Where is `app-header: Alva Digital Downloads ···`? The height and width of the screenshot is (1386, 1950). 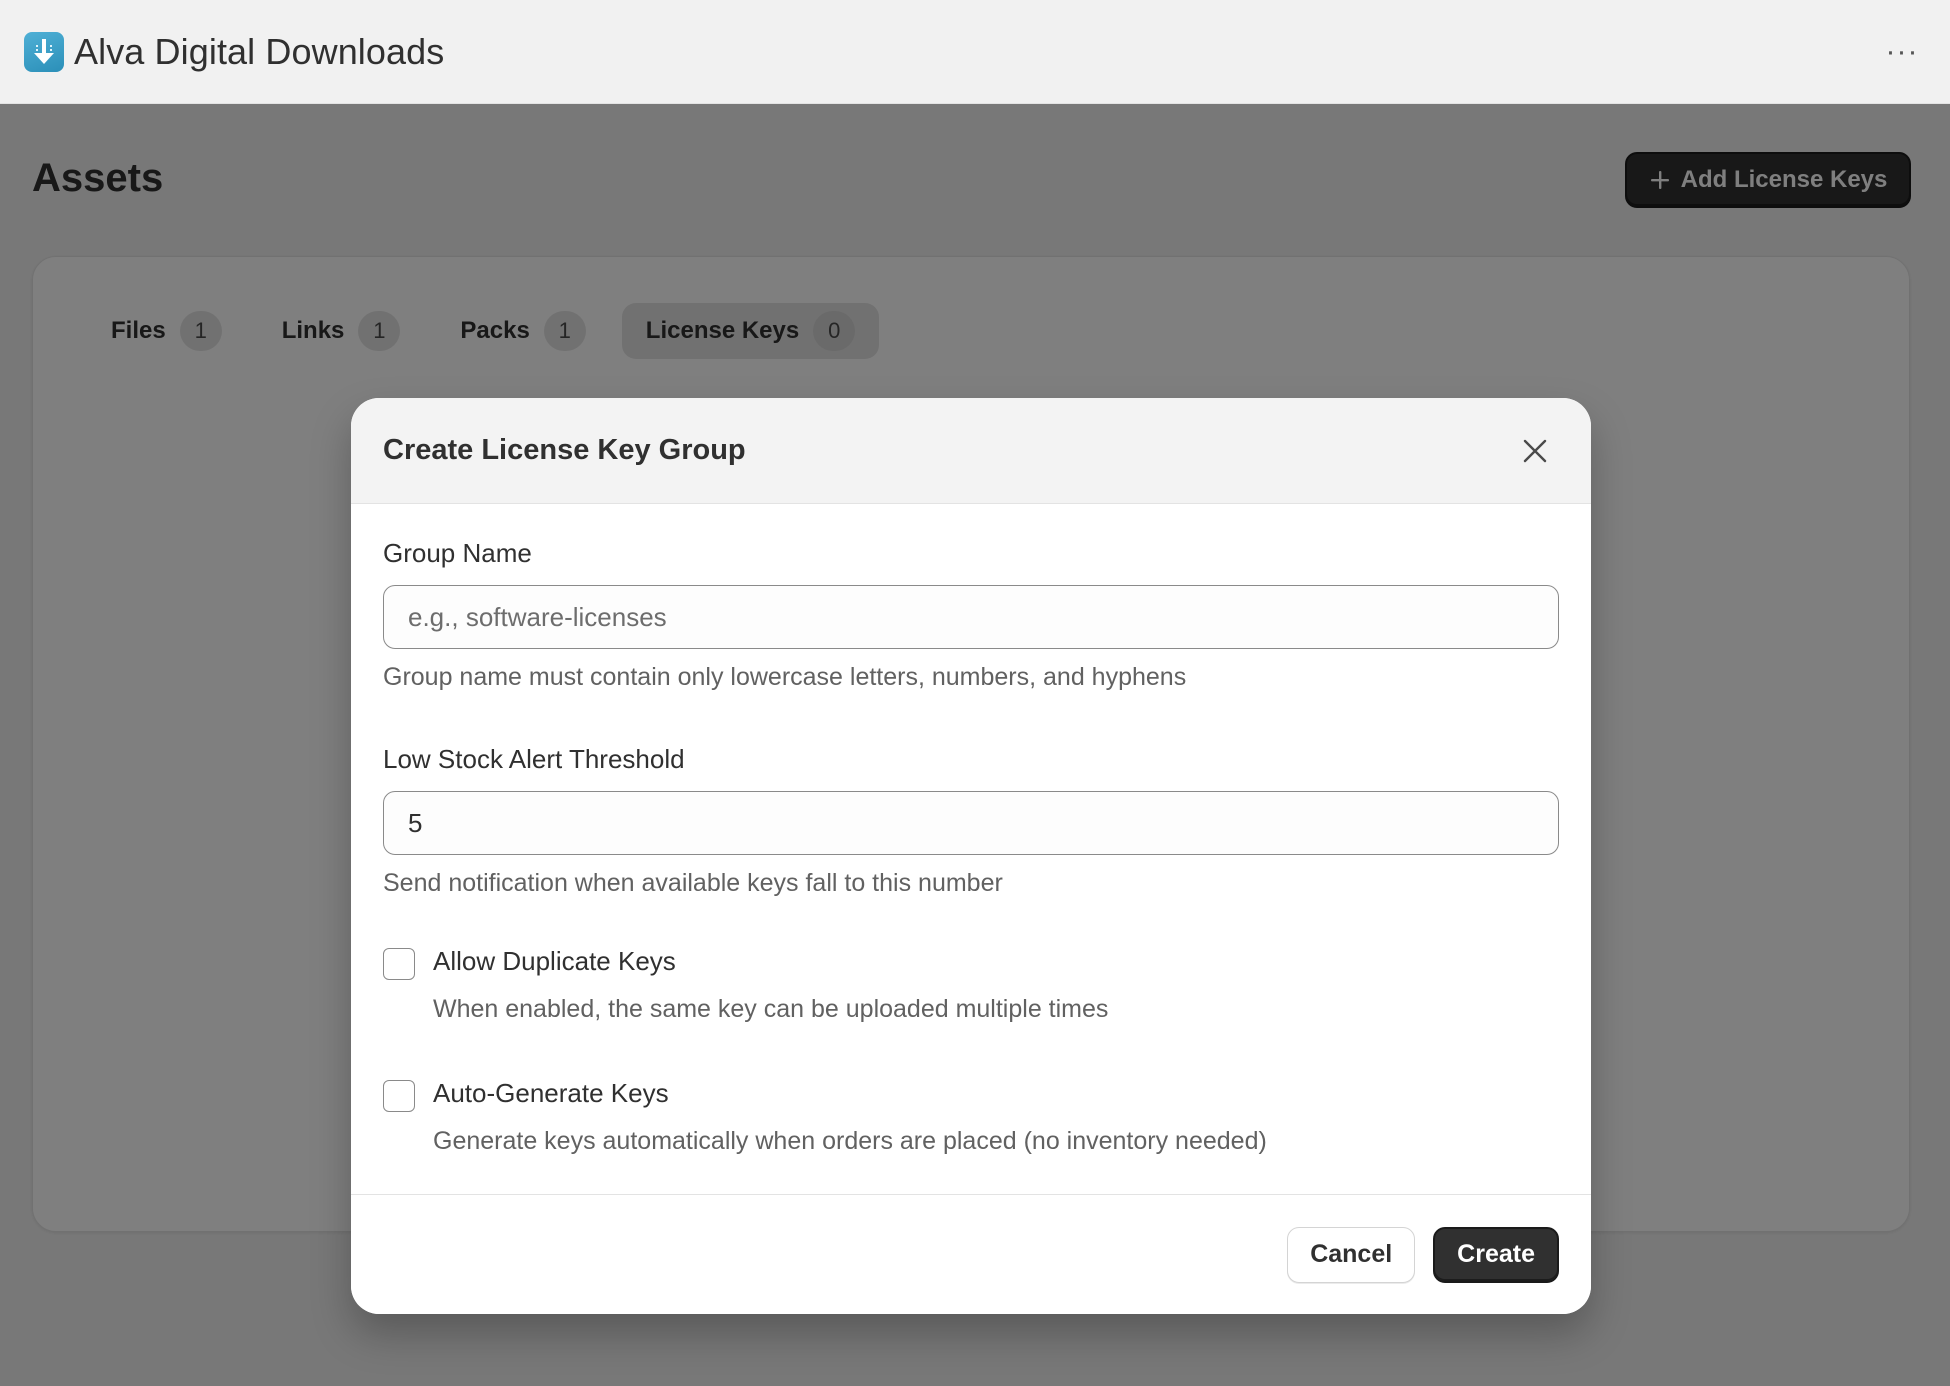
app-header: Alva Digital Downloads ··· is located at coordinates (975, 52).